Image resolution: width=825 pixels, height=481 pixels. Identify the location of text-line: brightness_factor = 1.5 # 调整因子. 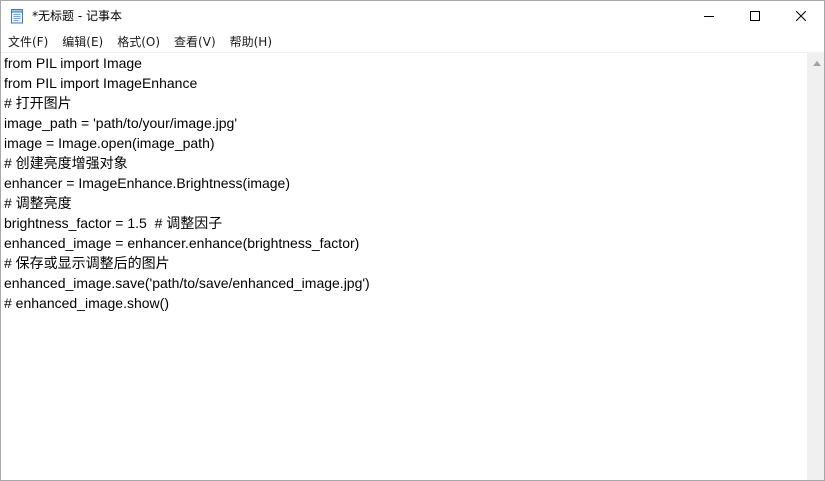
(113, 223).